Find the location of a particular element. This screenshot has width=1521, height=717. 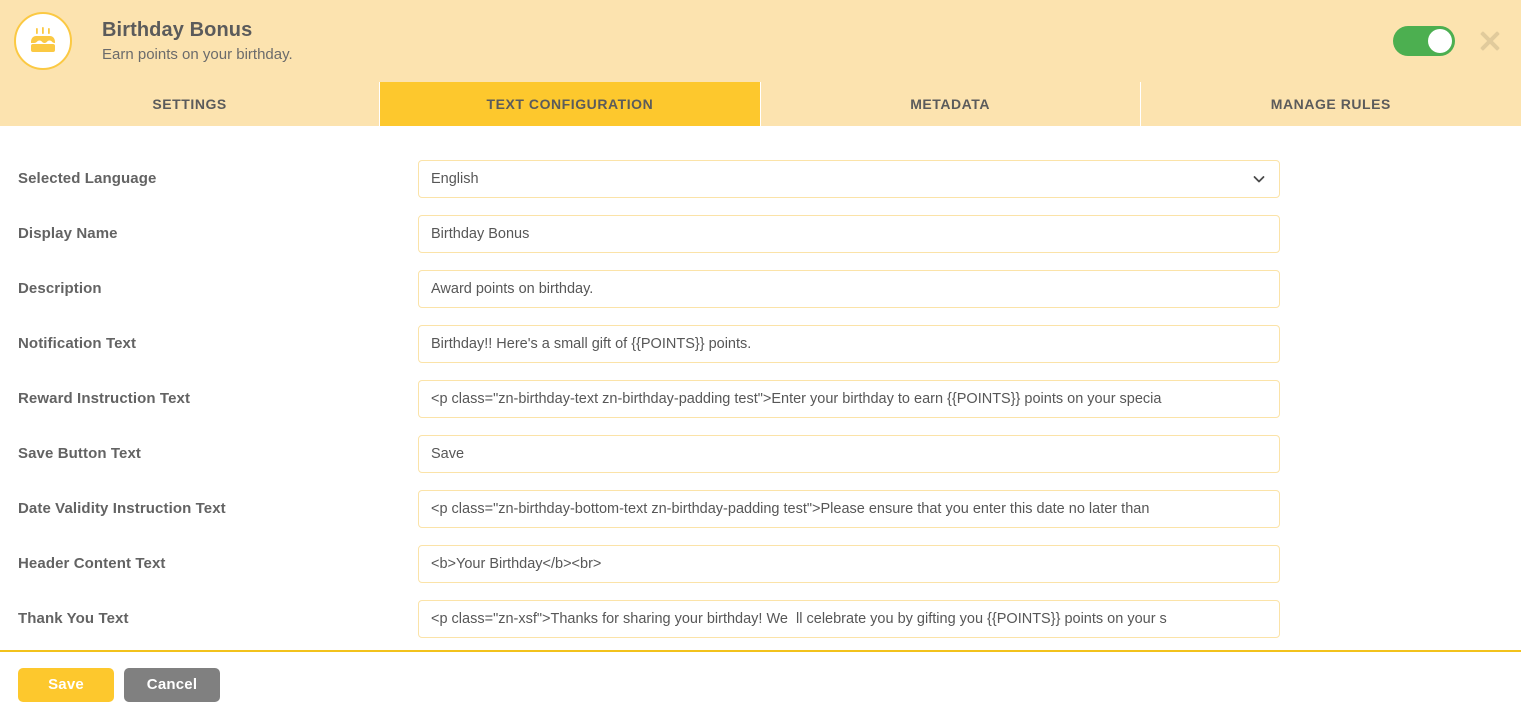

toggle-knob is located at coordinates (1440, 41).